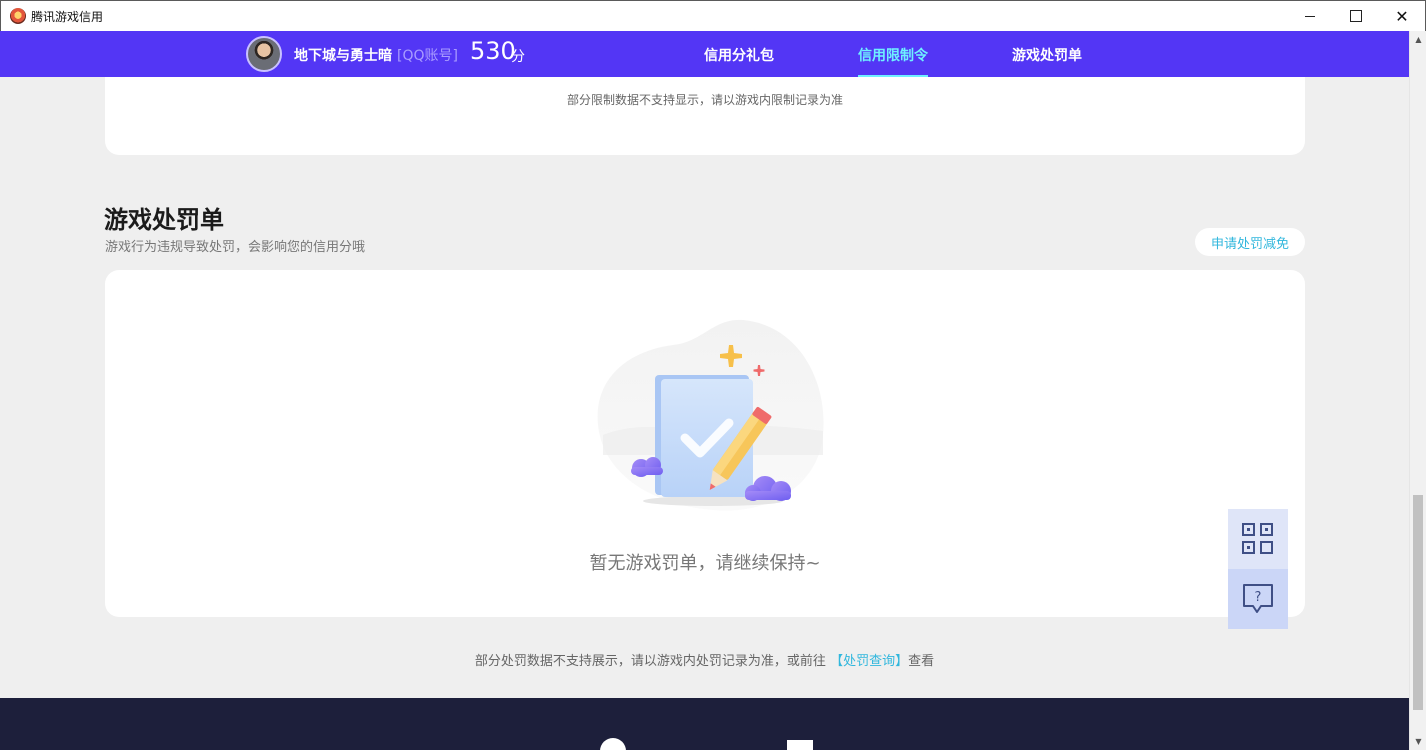 The image size is (1426, 750). What do you see at coordinates (427, 56) in the screenshot?
I see `account-type: [QQ账号]` at bounding box center [427, 56].